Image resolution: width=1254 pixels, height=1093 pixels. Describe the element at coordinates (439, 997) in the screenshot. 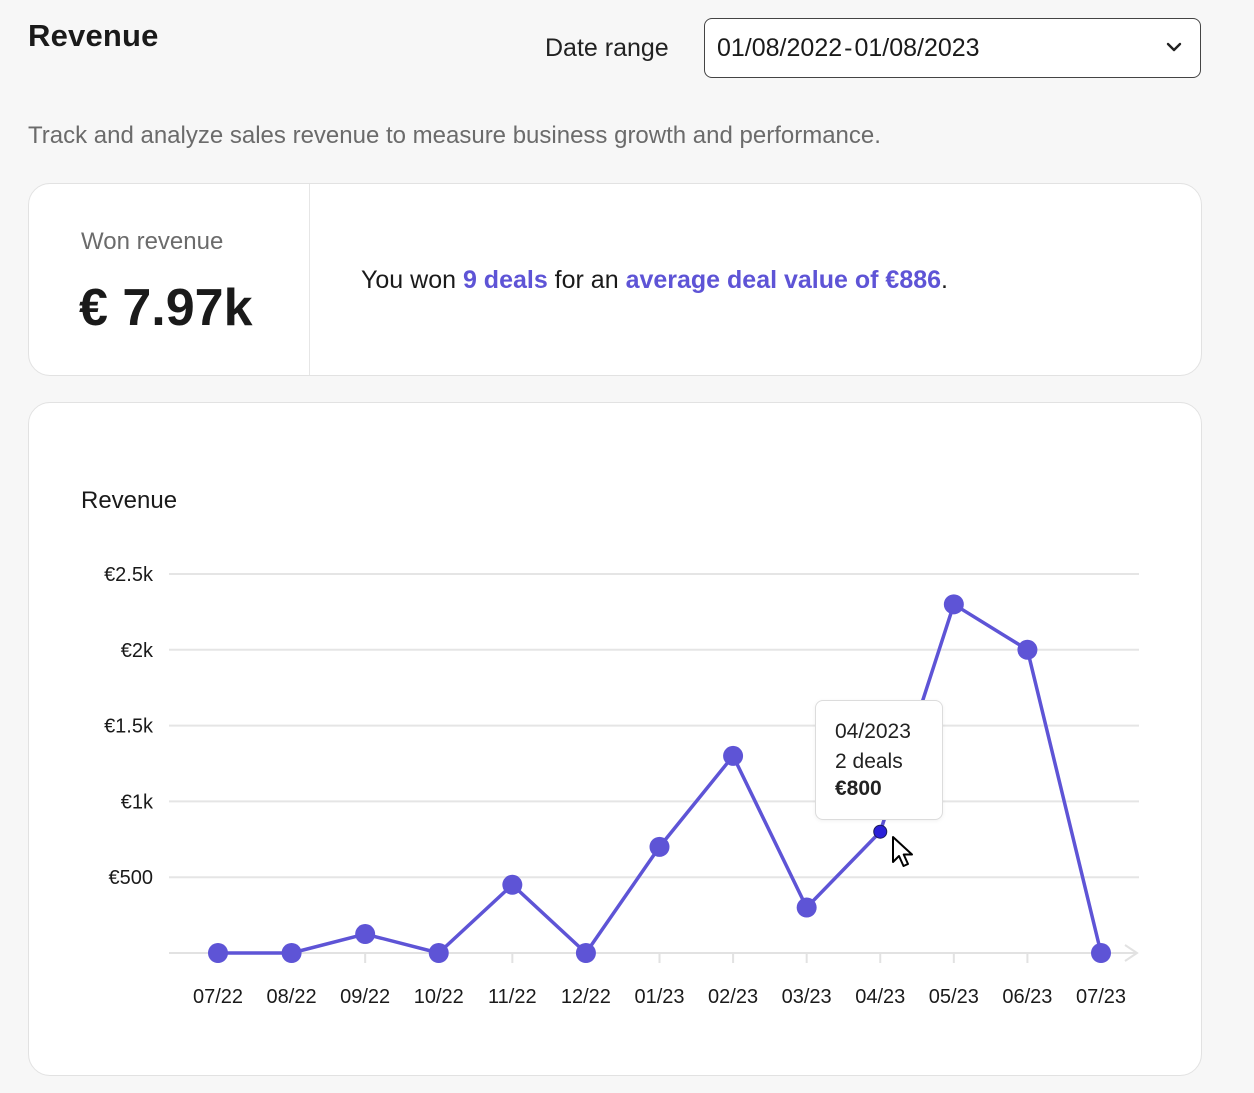

I see `x-tick-label: 10/22` at that location.